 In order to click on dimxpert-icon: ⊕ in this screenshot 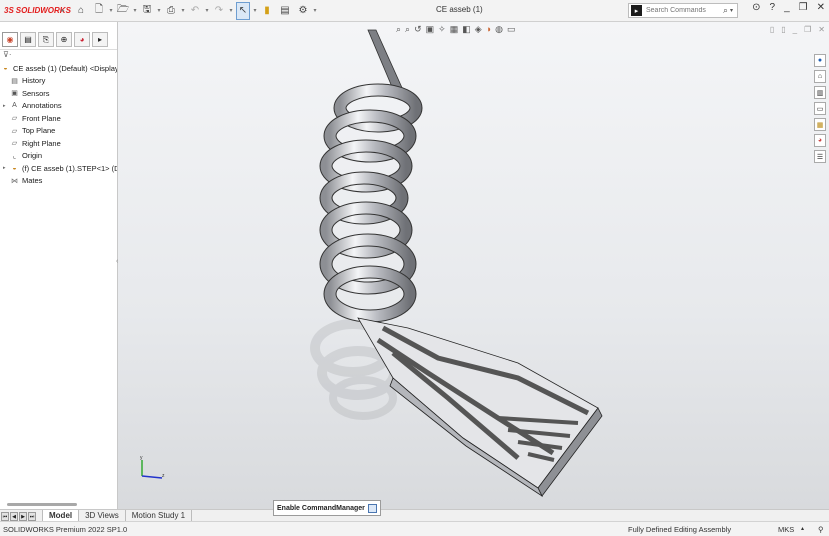, I will do `click(64, 39)`.